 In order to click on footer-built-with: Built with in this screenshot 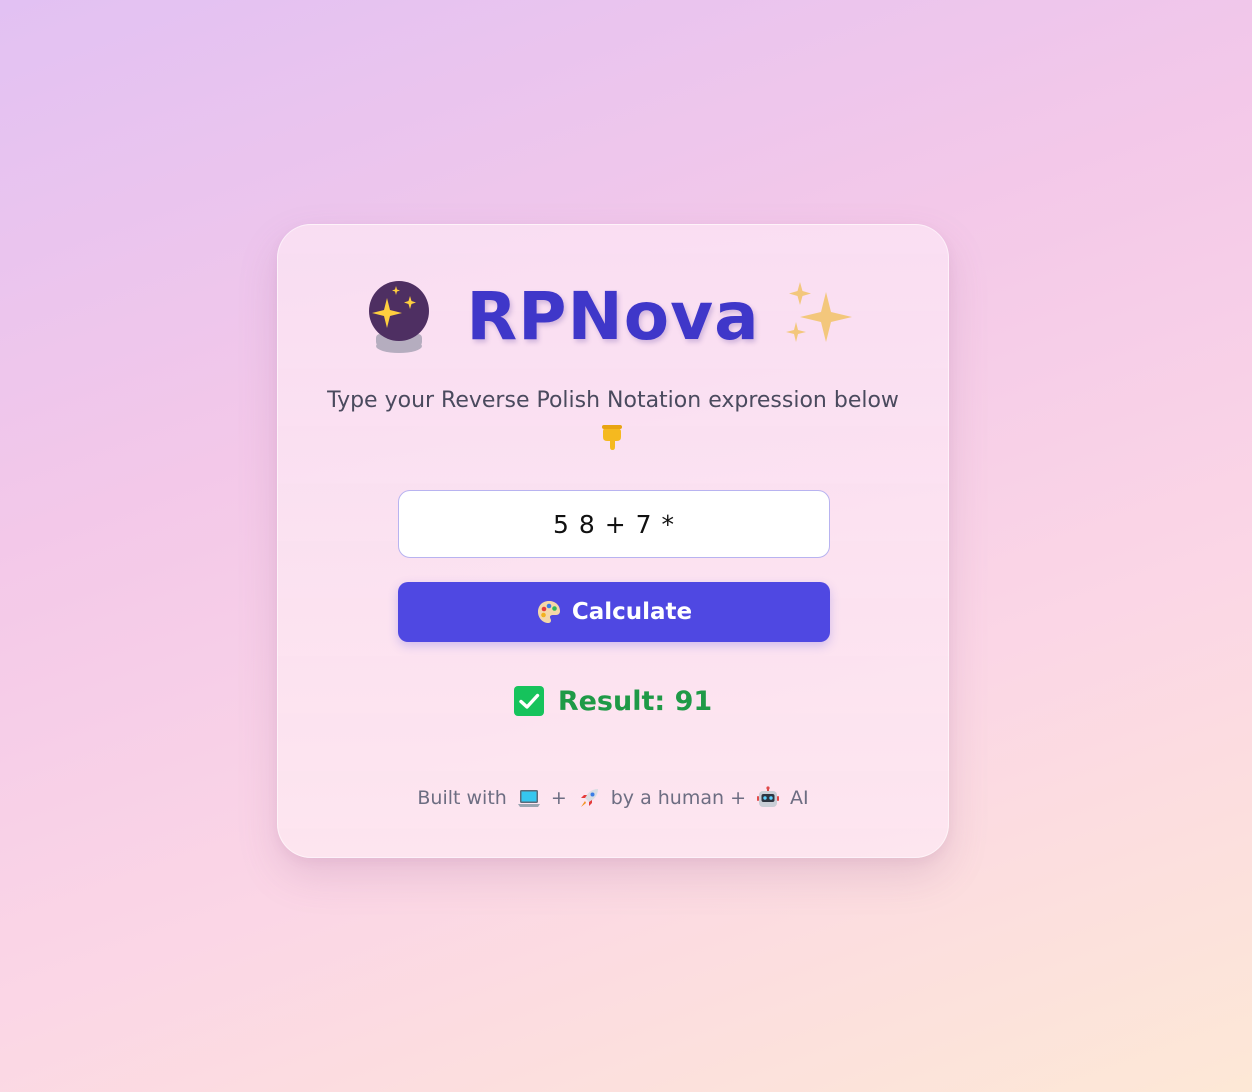, I will do `click(462, 798)`.